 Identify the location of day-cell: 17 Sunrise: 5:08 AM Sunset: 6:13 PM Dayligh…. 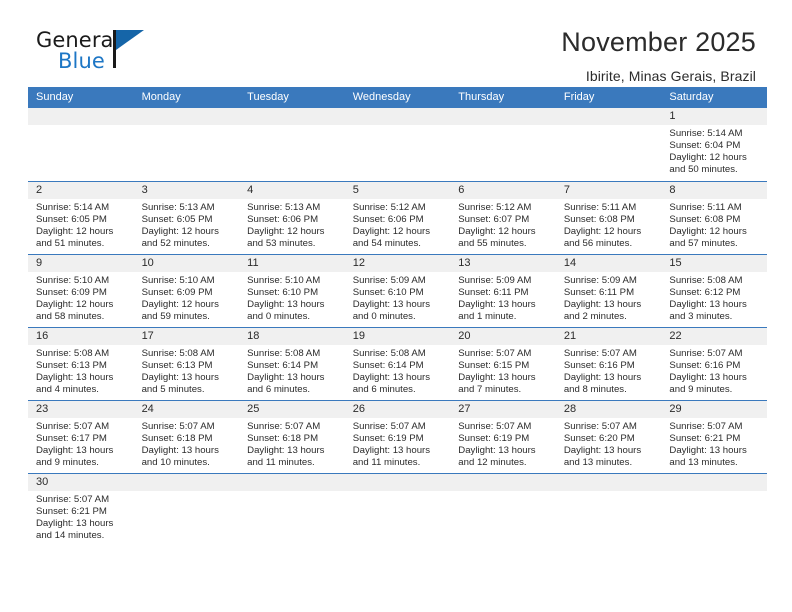
(186, 364).